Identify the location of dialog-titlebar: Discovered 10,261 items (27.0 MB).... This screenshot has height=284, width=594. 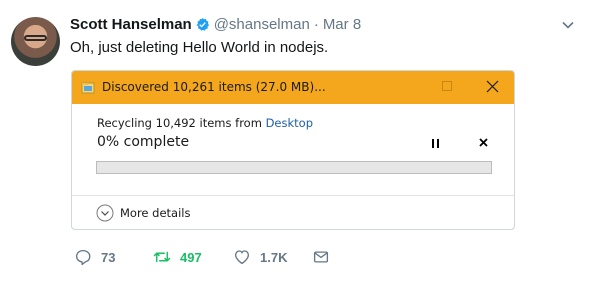
(293, 87).